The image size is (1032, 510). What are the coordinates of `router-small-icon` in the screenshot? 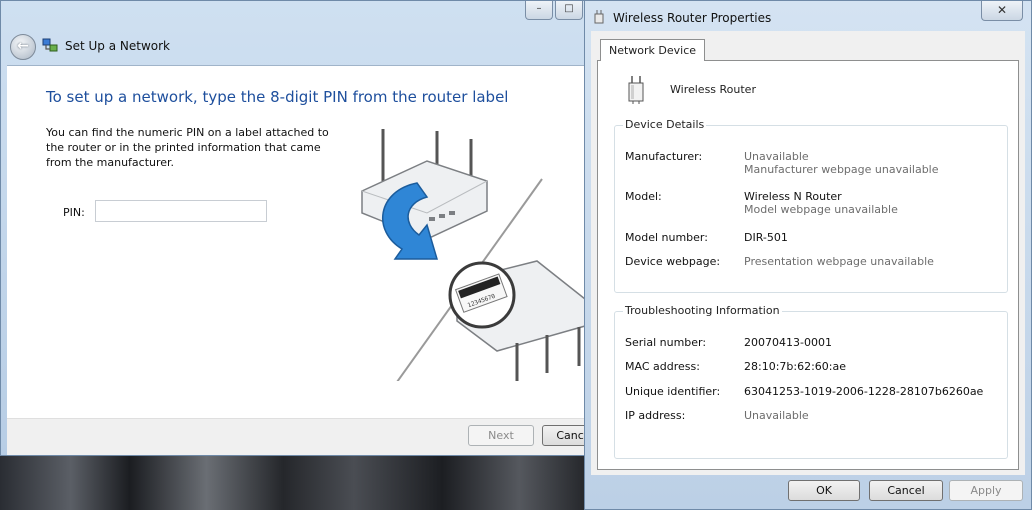 It's located at (599, 17).